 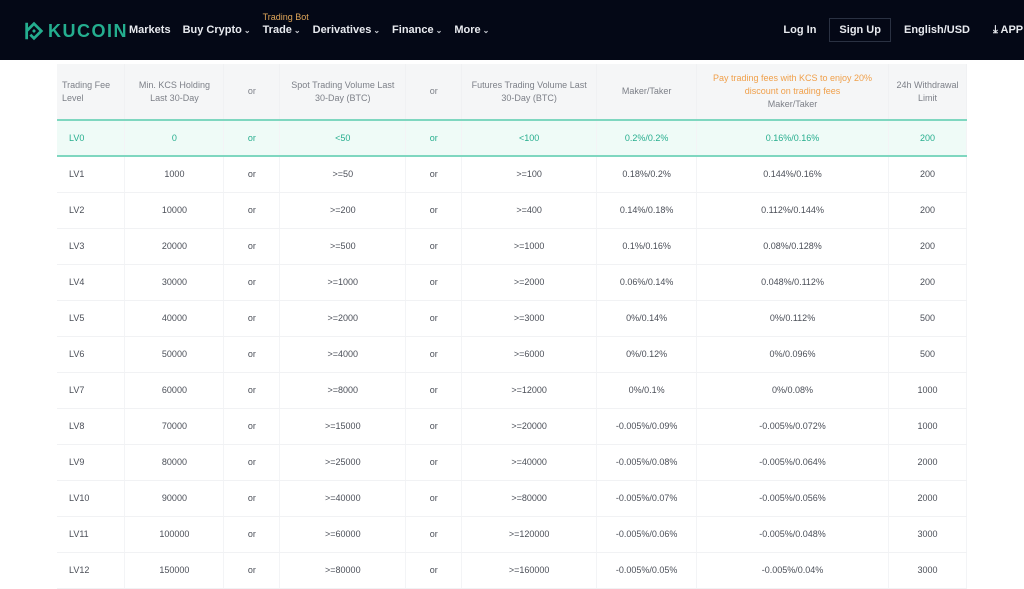 What do you see at coordinates (346, 30) in the screenshot?
I see `nav-derivatives: Derivatives ⌄` at bounding box center [346, 30].